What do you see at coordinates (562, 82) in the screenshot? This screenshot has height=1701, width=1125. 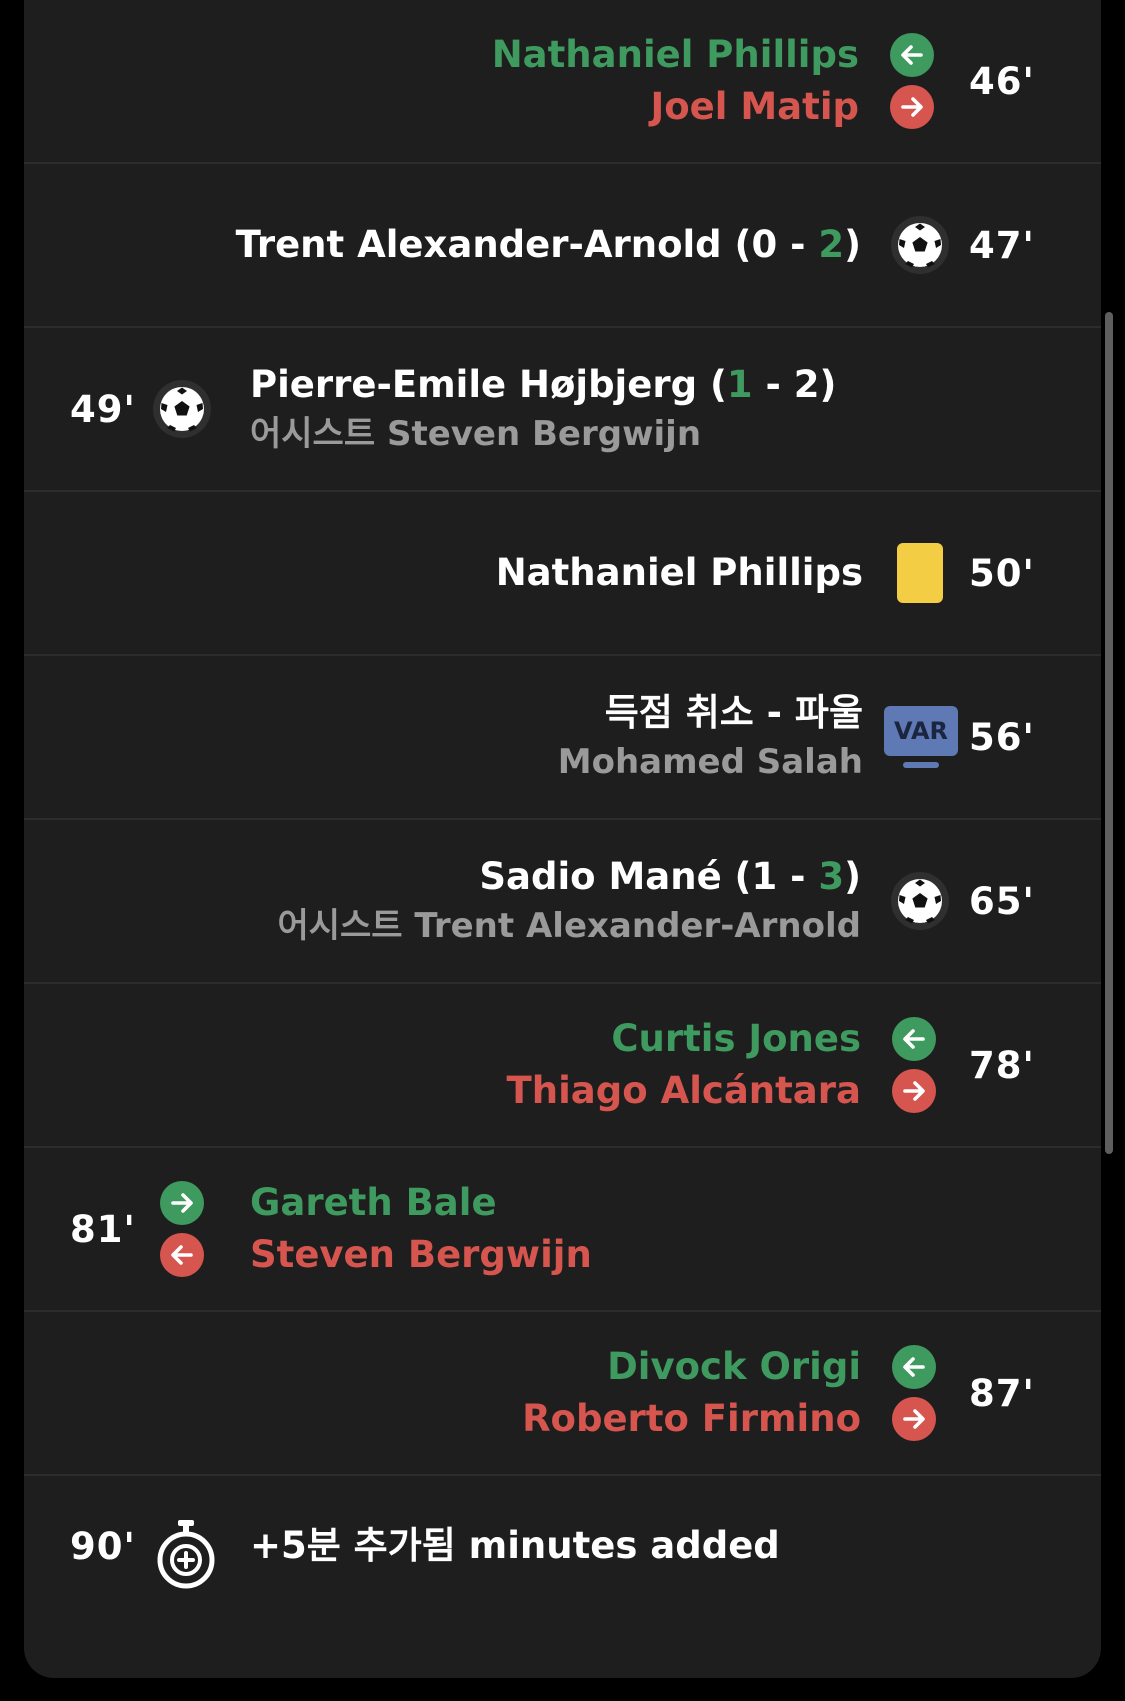 I see `event-row-substitution: Nathaniel Phillips Joel Matip 46'` at bounding box center [562, 82].